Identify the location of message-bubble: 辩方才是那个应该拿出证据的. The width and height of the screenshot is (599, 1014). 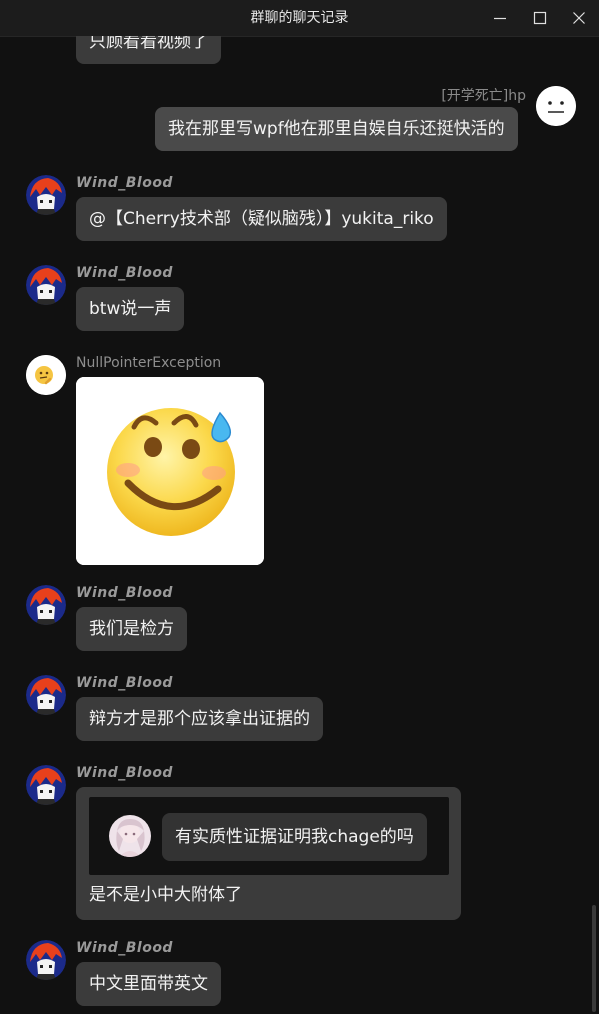
(199, 719).